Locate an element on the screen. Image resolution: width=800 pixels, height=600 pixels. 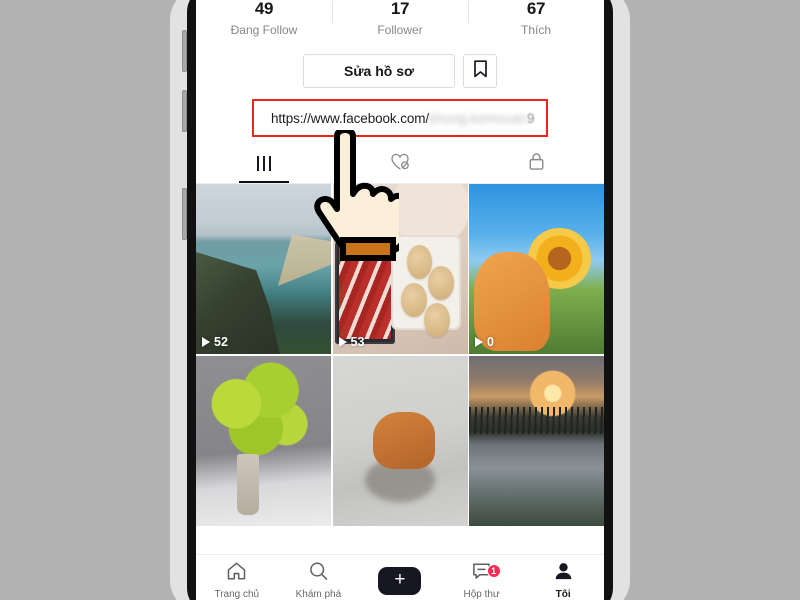
view-count-value: 52 is located at coordinates (221, 342).